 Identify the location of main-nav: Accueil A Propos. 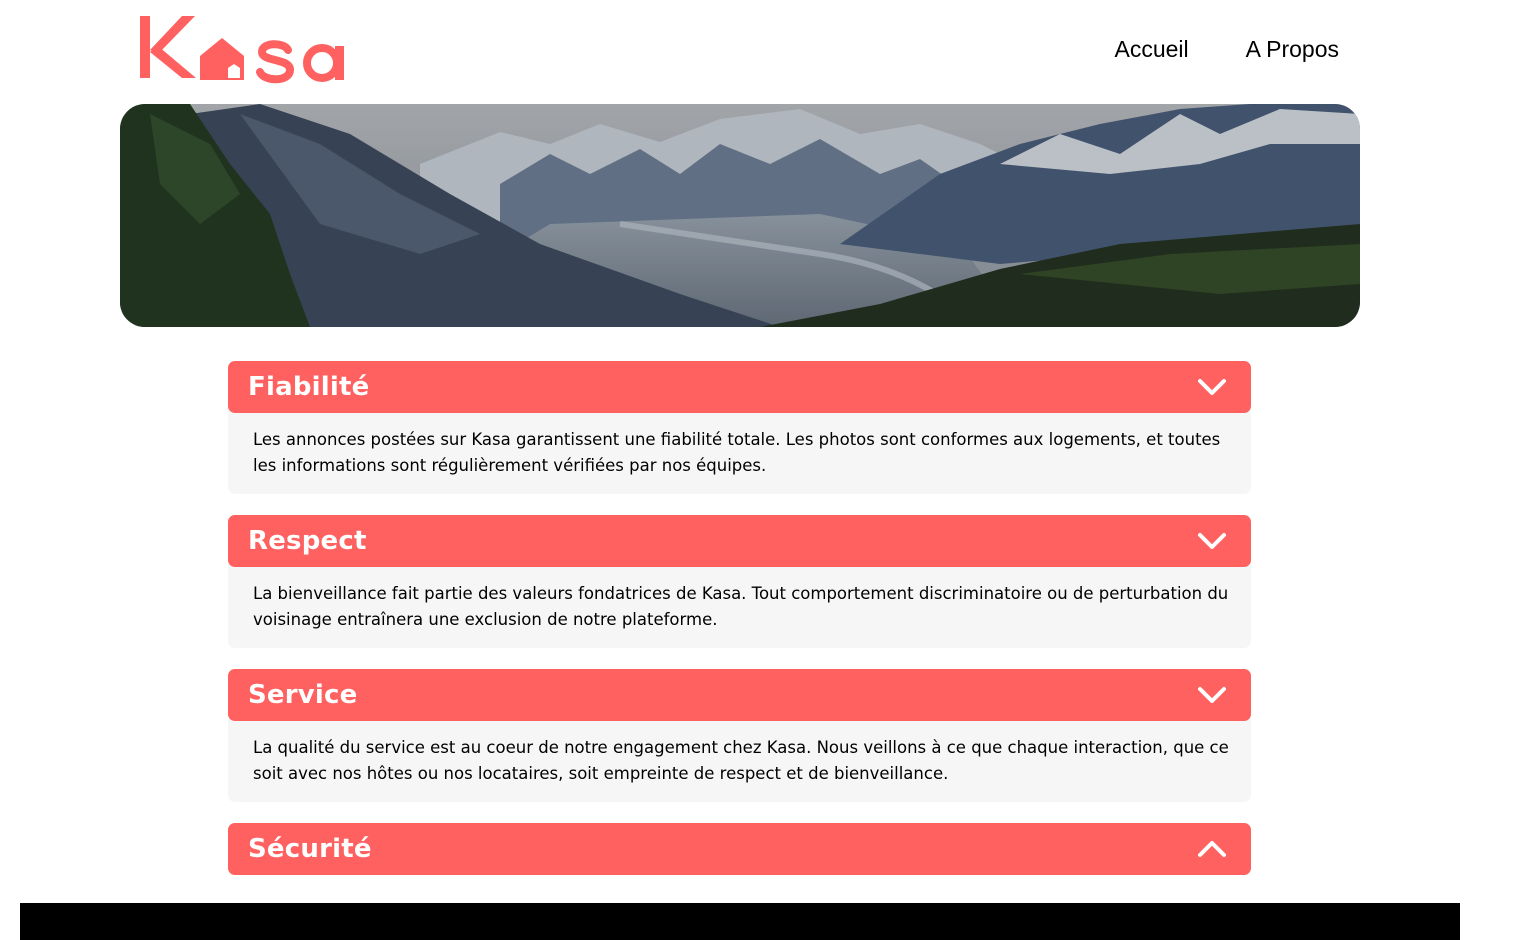
(1227, 49).